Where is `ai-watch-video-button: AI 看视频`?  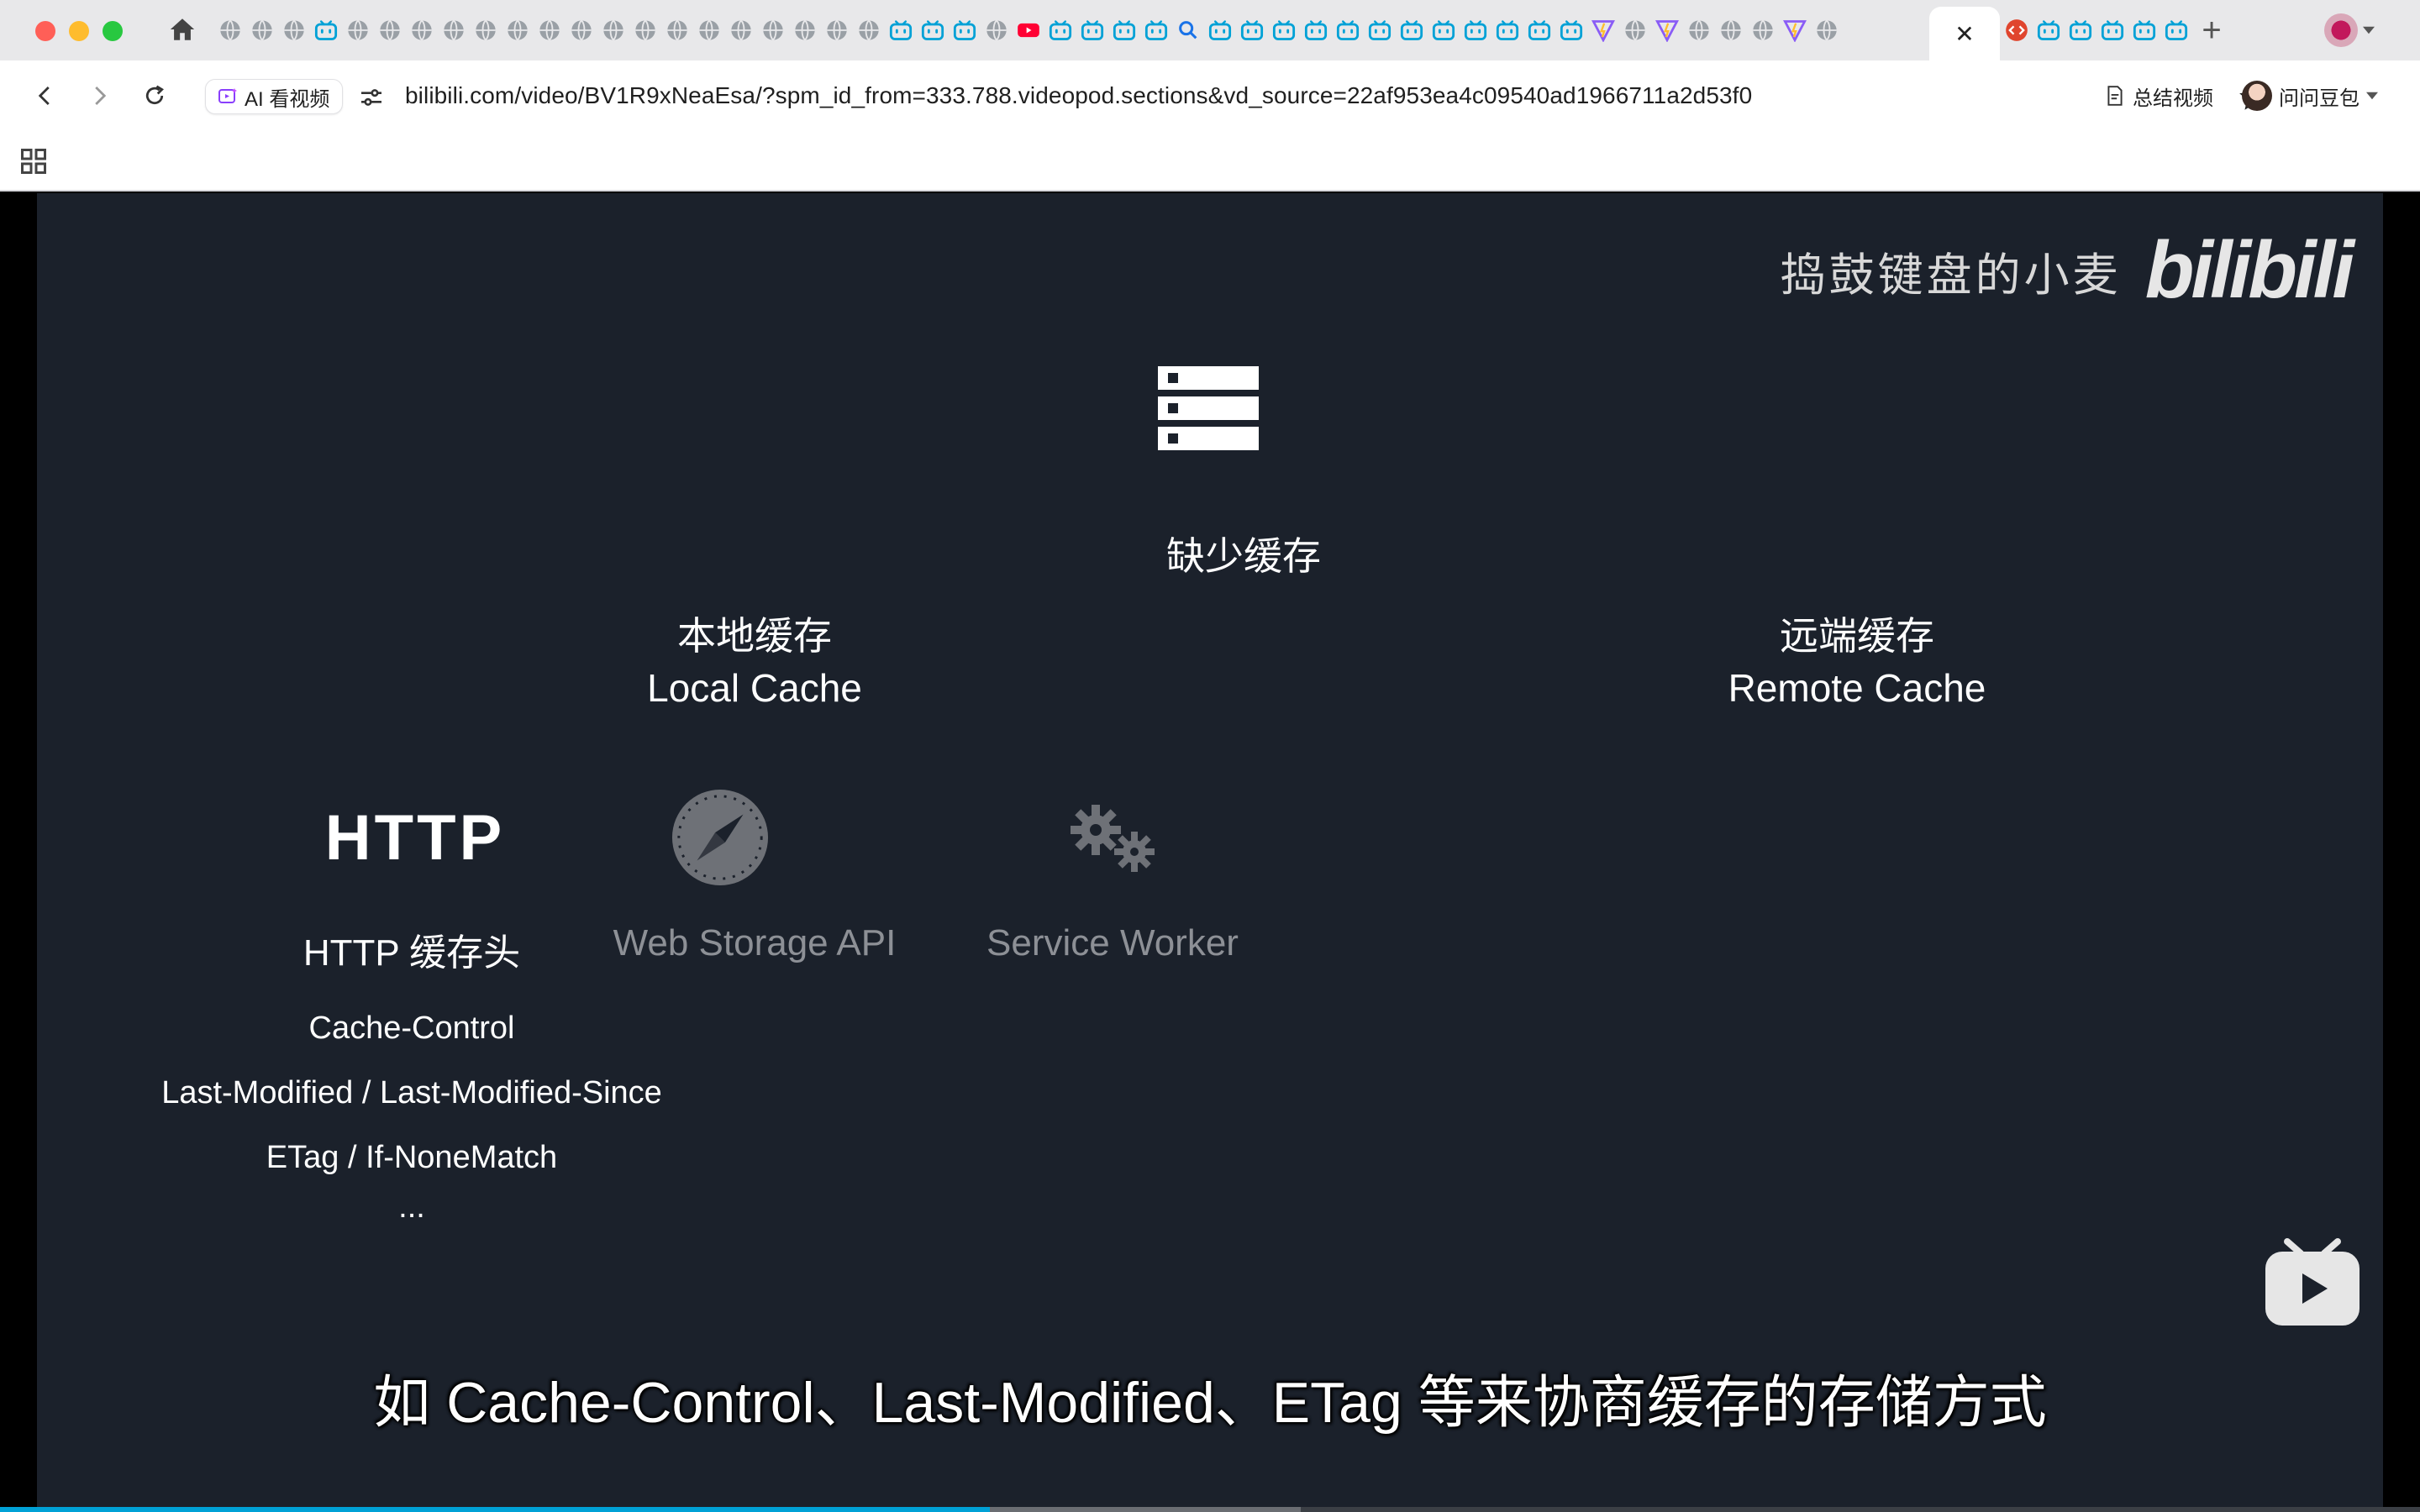 ai-watch-video-button: AI 看视频 is located at coordinates (274, 96).